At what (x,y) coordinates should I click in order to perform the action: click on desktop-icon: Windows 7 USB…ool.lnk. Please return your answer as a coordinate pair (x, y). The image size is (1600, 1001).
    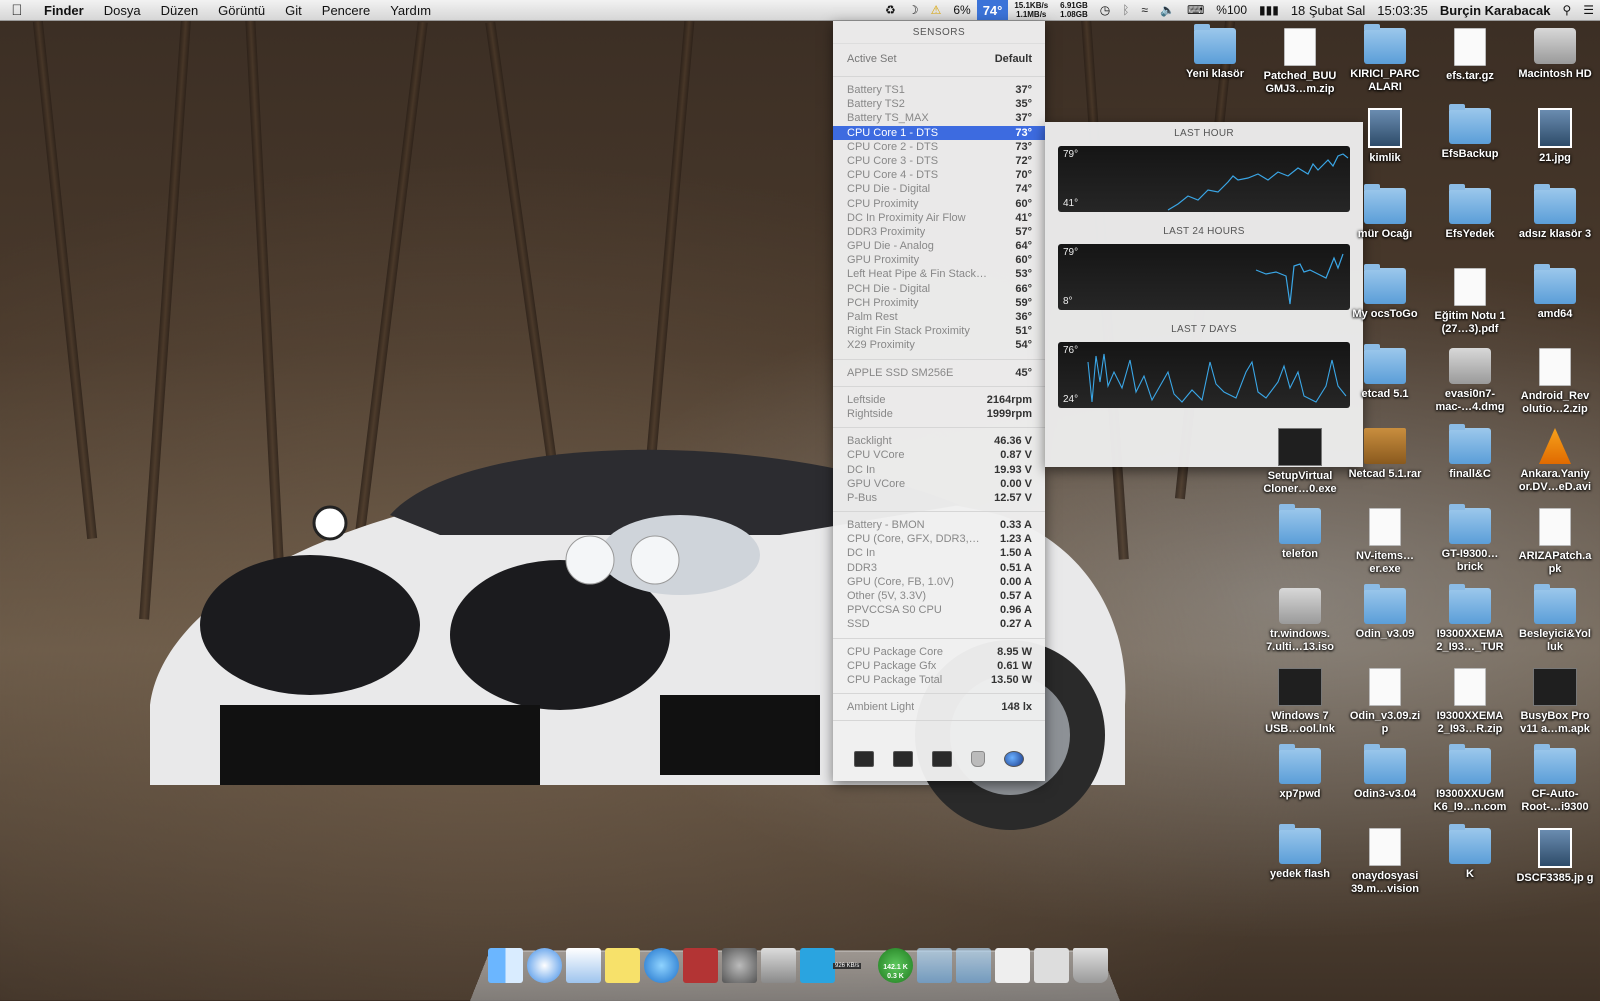
    Looking at the image, I should click on (1300, 702).